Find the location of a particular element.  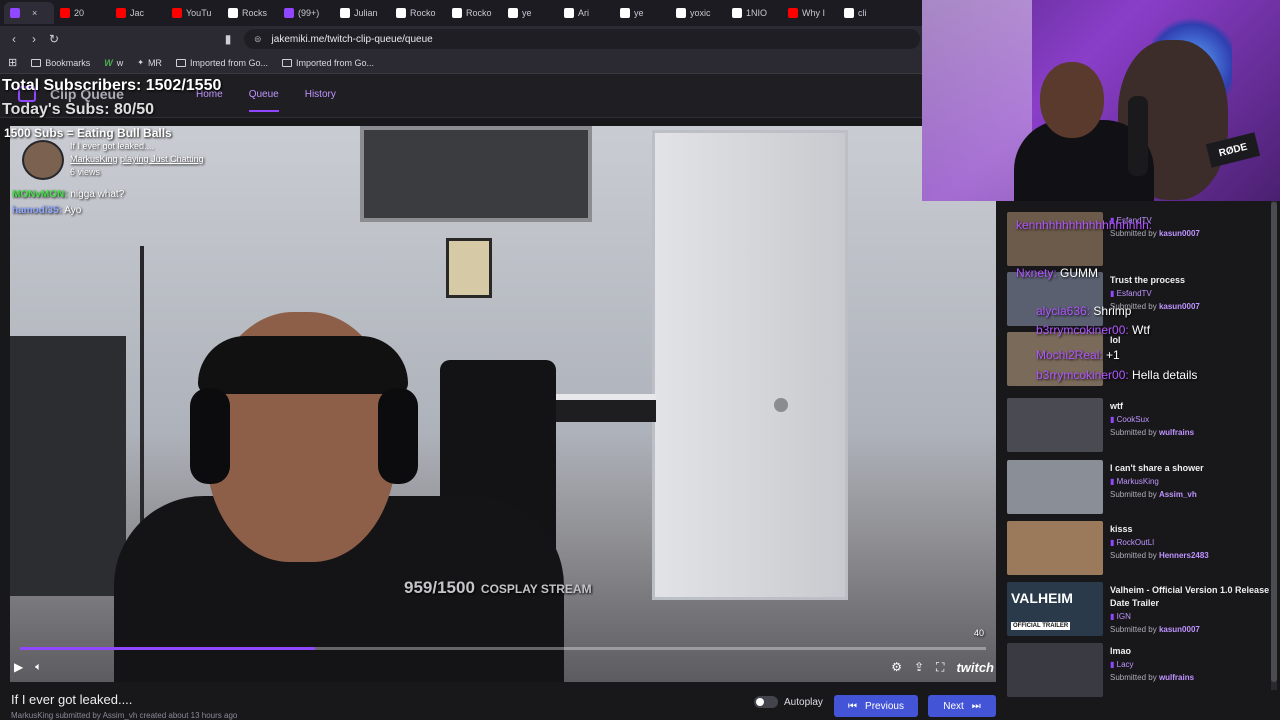

bookmark-bookmarks: Bookmarks is located at coordinates (60, 63).